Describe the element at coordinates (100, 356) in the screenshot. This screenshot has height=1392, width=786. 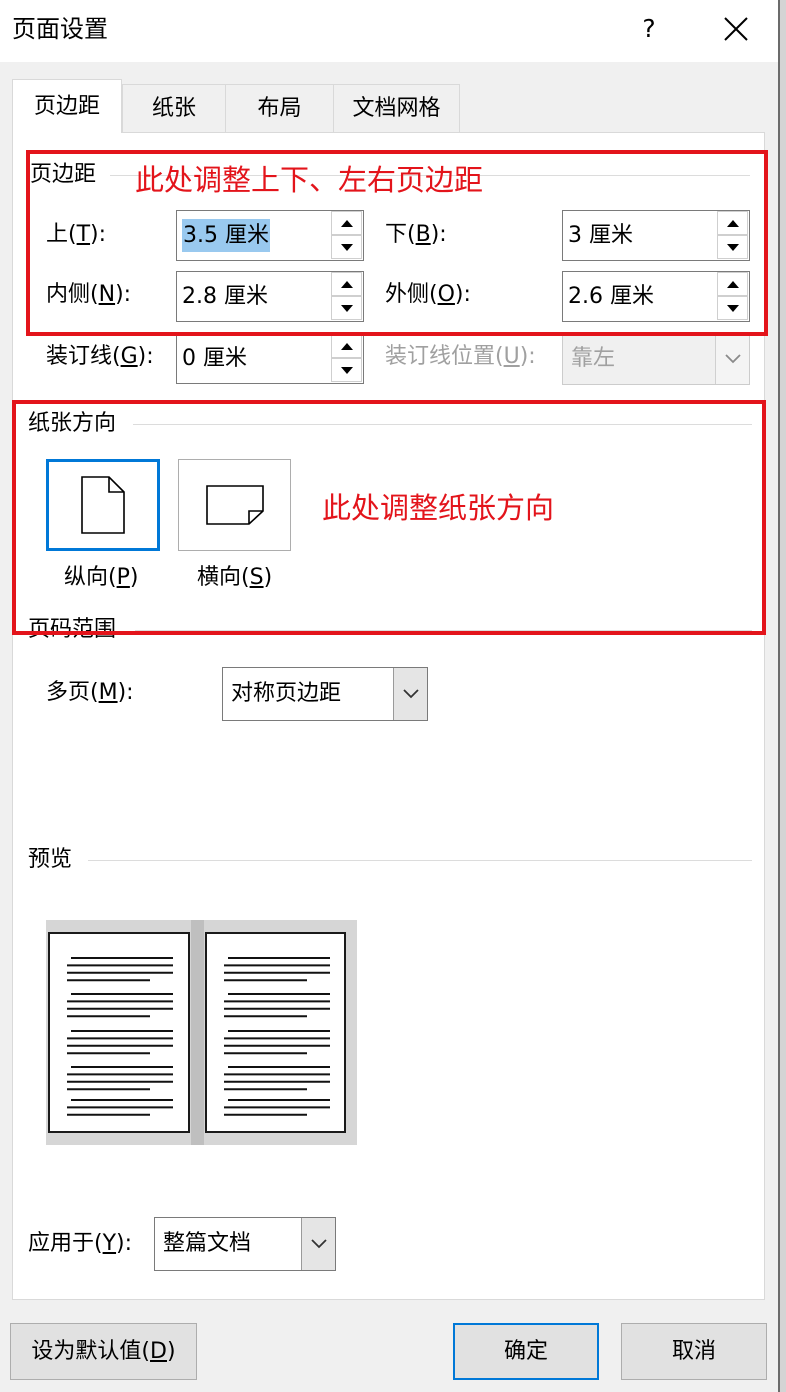
I see `gutter-label: 装订线(G):` at that location.